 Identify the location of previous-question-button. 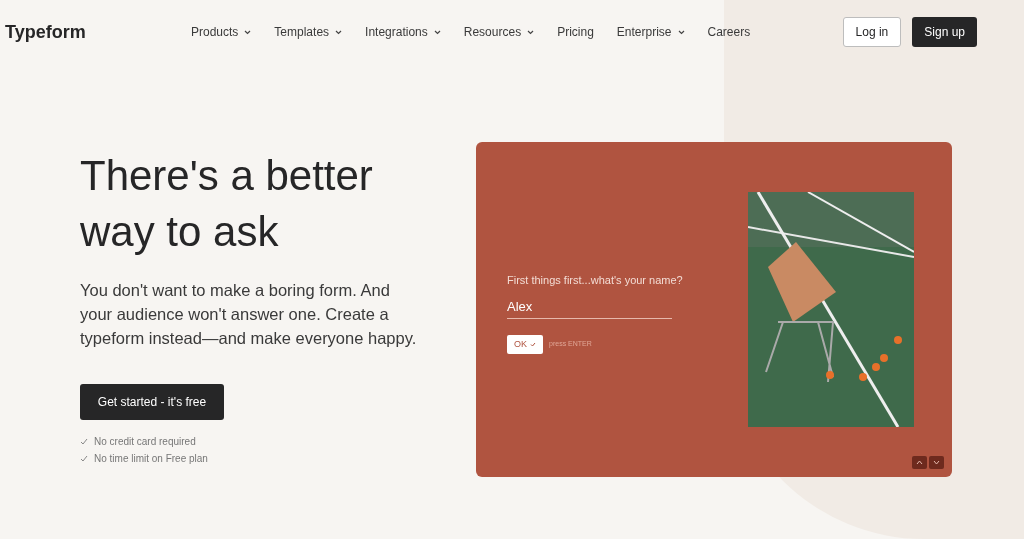
(919, 462).